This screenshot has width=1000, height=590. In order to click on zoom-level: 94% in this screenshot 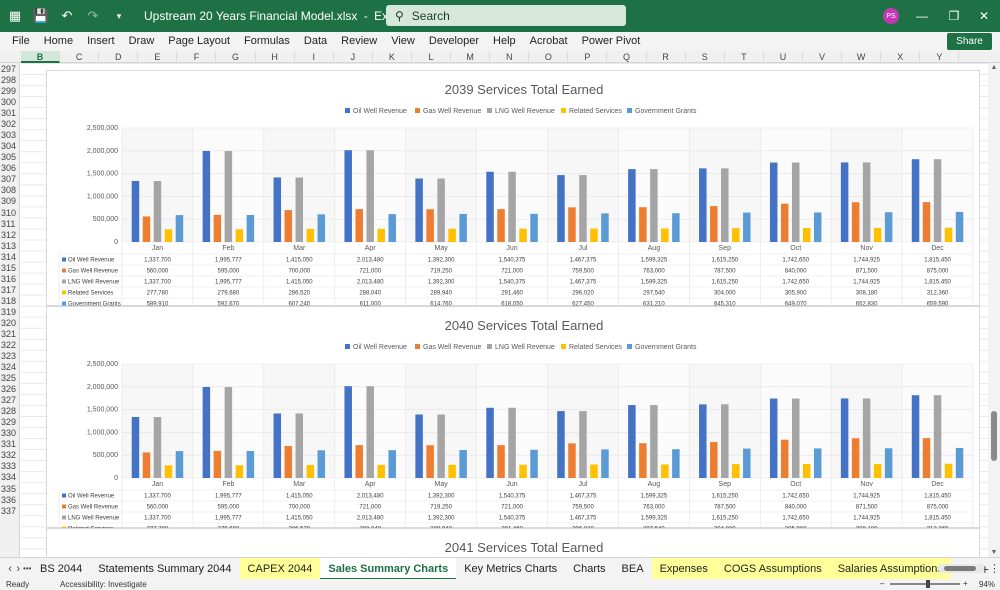, I will do `click(987, 584)`.